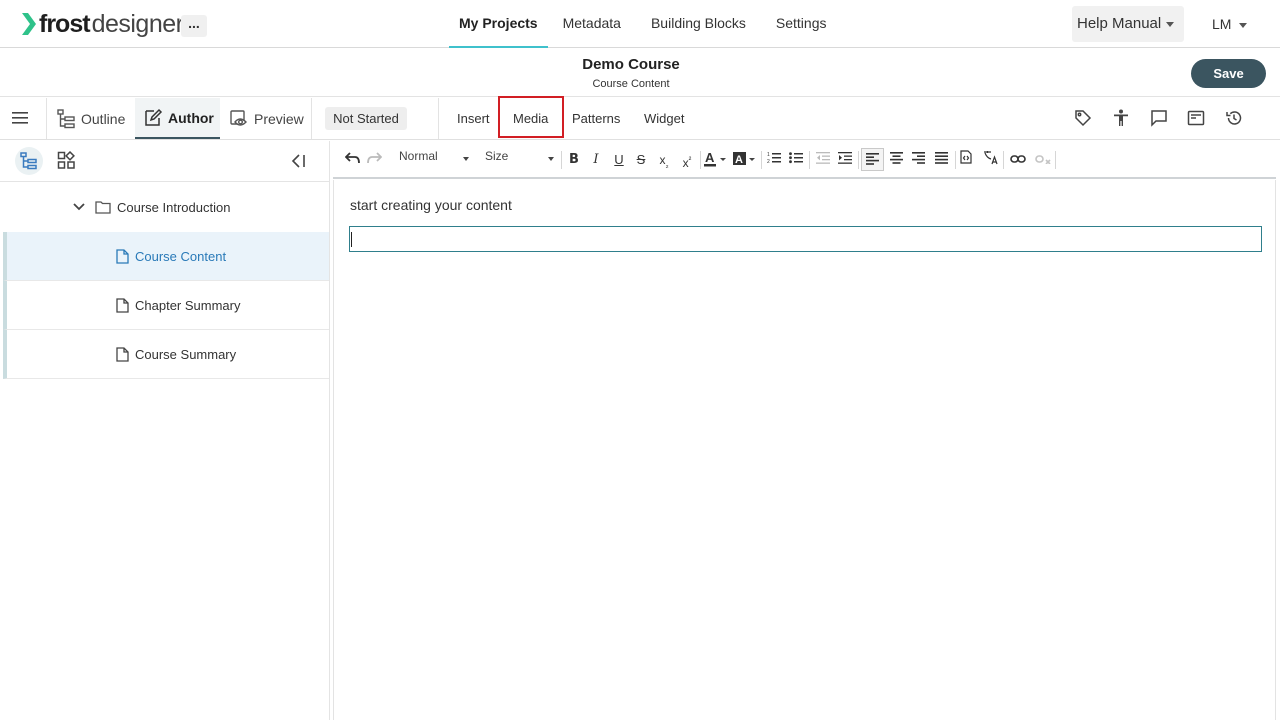 The height and width of the screenshot is (720, 1280). I want to click on italic-icon: I, so click(596, 160).